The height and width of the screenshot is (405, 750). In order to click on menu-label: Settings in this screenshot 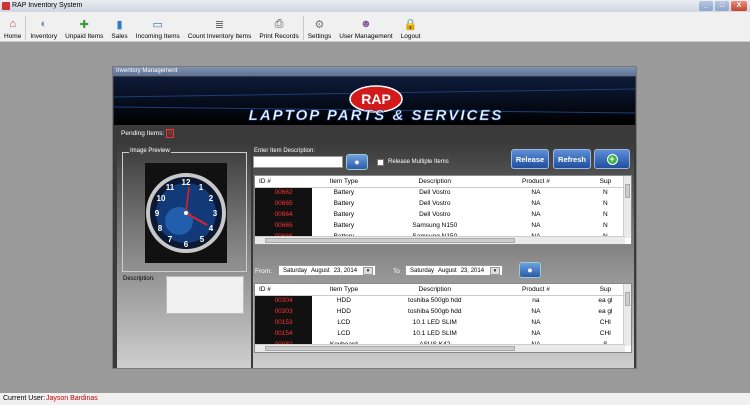, I will do `click(319, 36)`.